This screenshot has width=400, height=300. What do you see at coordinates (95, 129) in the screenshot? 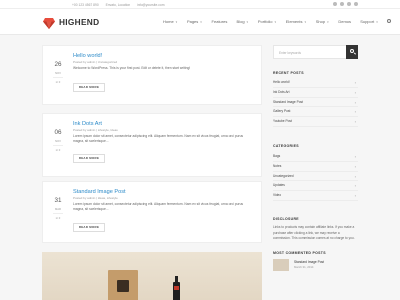
I see `post-meta: Posted by admin | Lifestyle, Ideas` at bounding box center [95, 129].